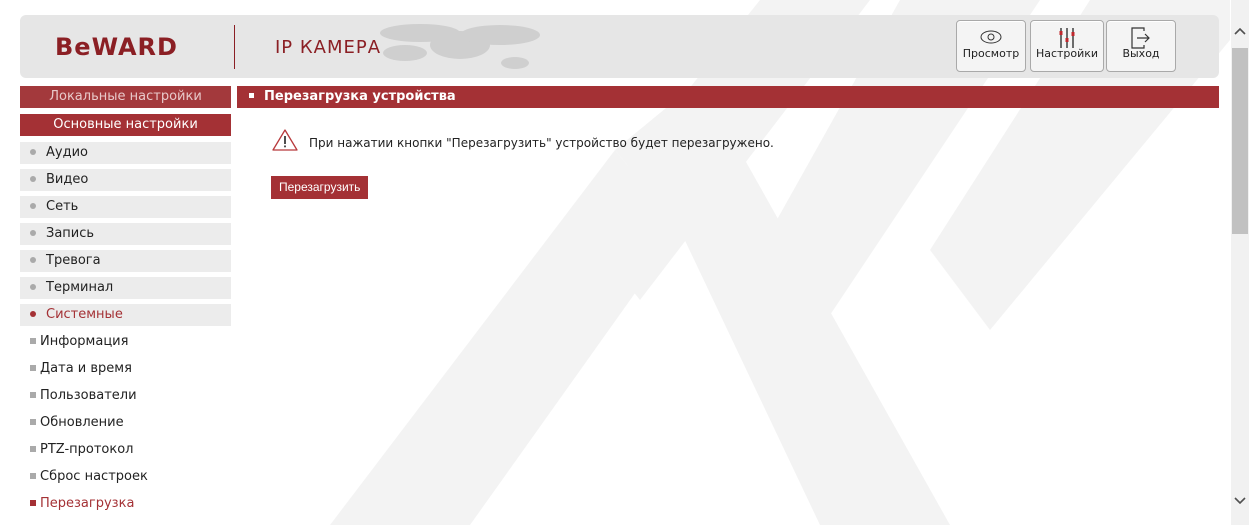 The image size is (1249, 525). Describe the element at coordinates (86, 368) in the screenshot. I see `sidebar-subitem-label: Дата и время` at that location.